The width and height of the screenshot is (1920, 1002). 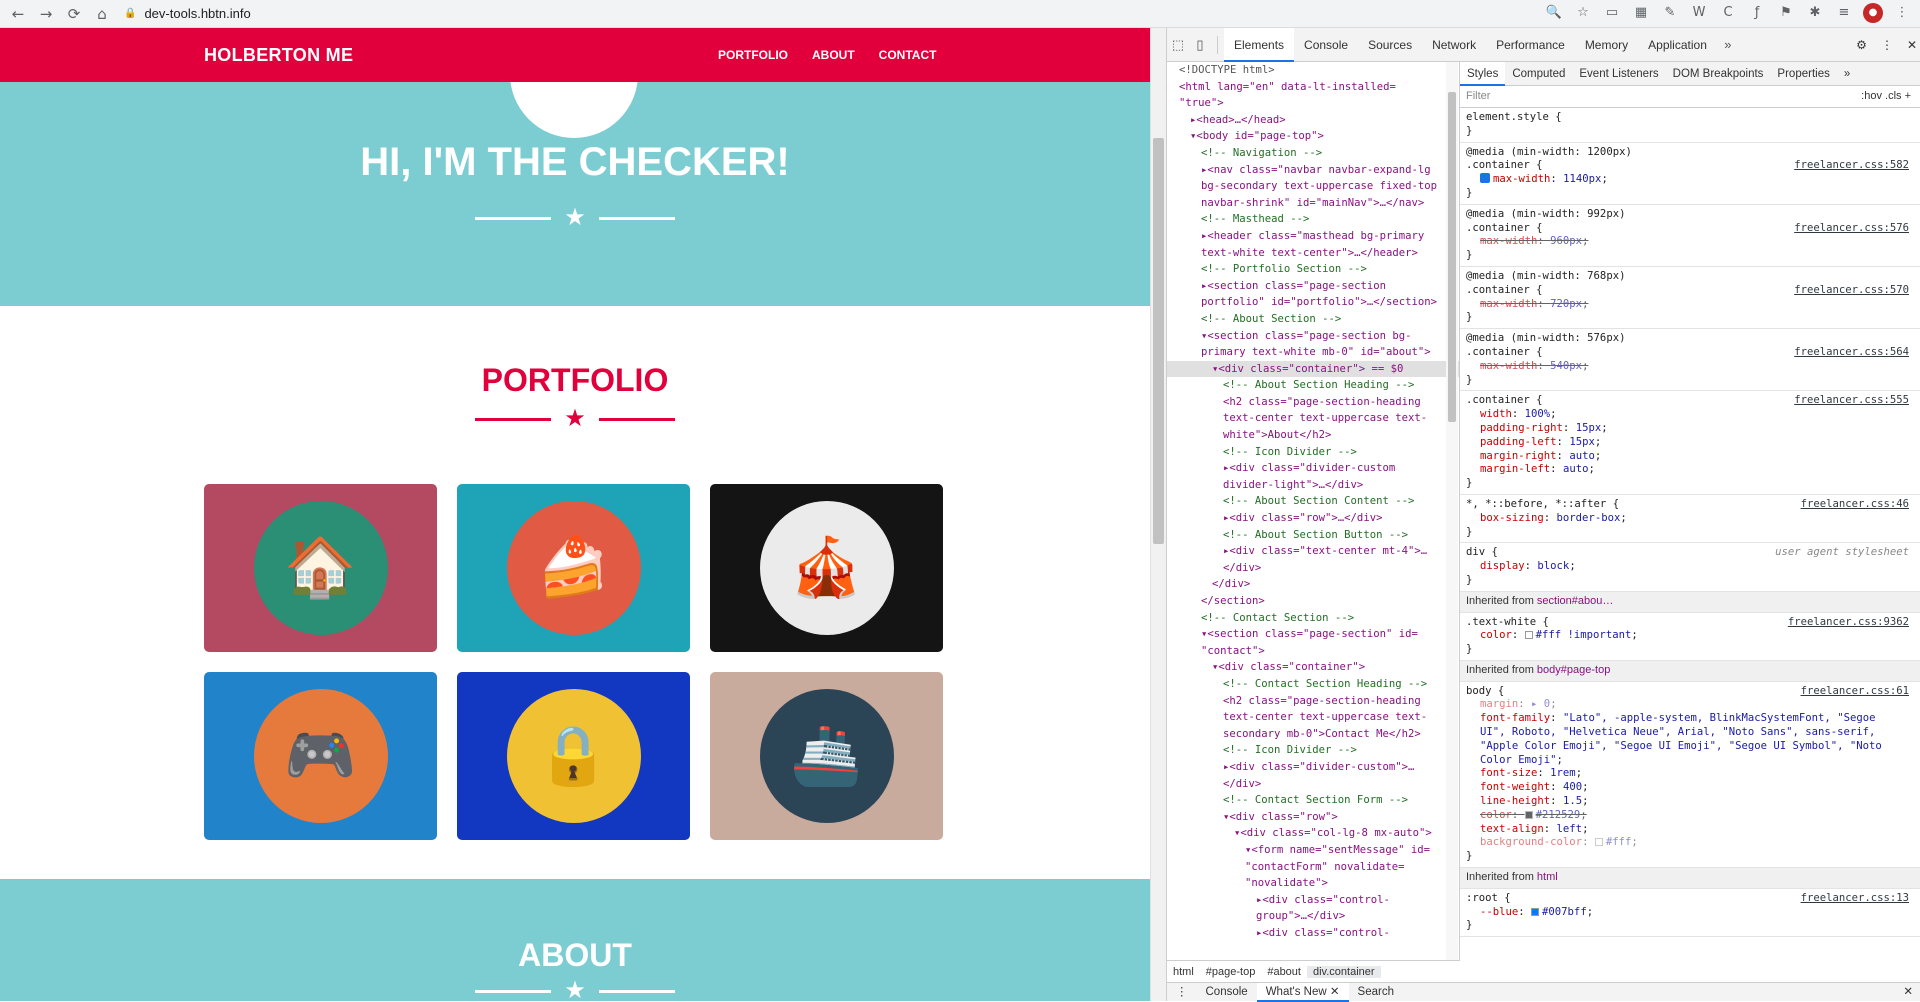 I want to click on dom-node: <!DOCTYPE html>, so click(x=1313, y=70).